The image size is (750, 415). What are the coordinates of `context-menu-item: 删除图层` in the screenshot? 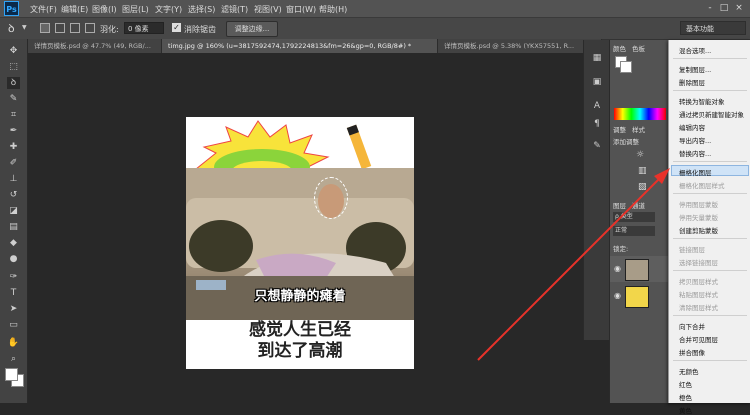 It's located at (692, 82).